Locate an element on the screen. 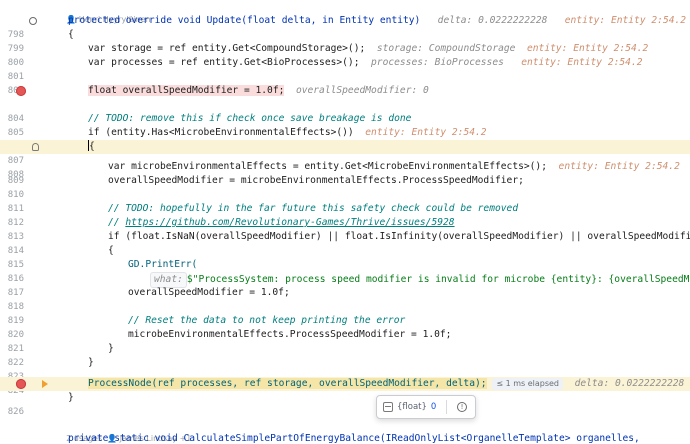 The width and height of the screenshot is (690, 444). variable-type-icon is located at coordinates (388, 407).